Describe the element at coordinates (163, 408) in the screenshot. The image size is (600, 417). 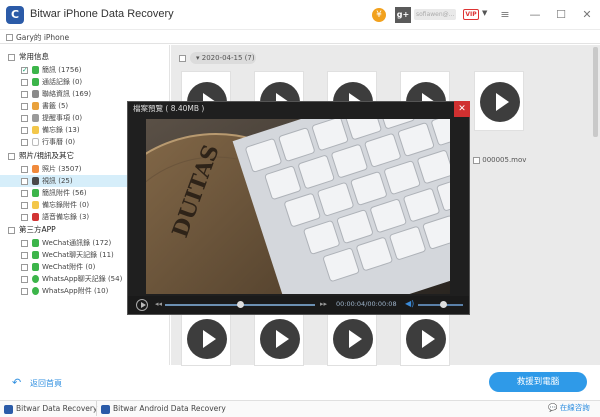
I see `footer-tab-android-recovery: Bitwar Android Data Recovery` at that location.